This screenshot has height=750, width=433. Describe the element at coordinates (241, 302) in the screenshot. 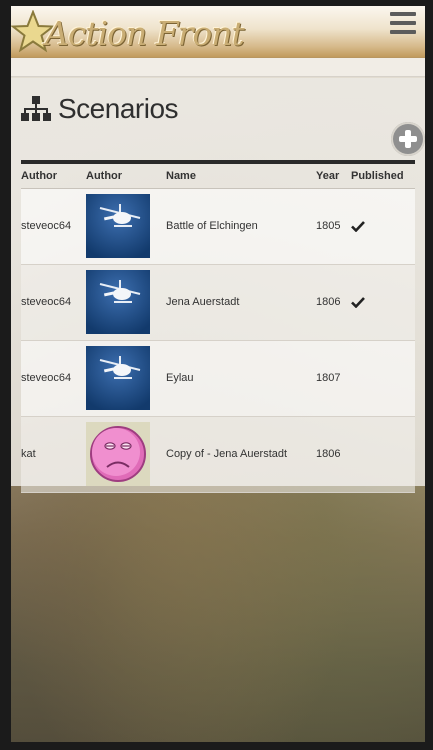

I see `cell-name: Jena Auerstadt` at that location.